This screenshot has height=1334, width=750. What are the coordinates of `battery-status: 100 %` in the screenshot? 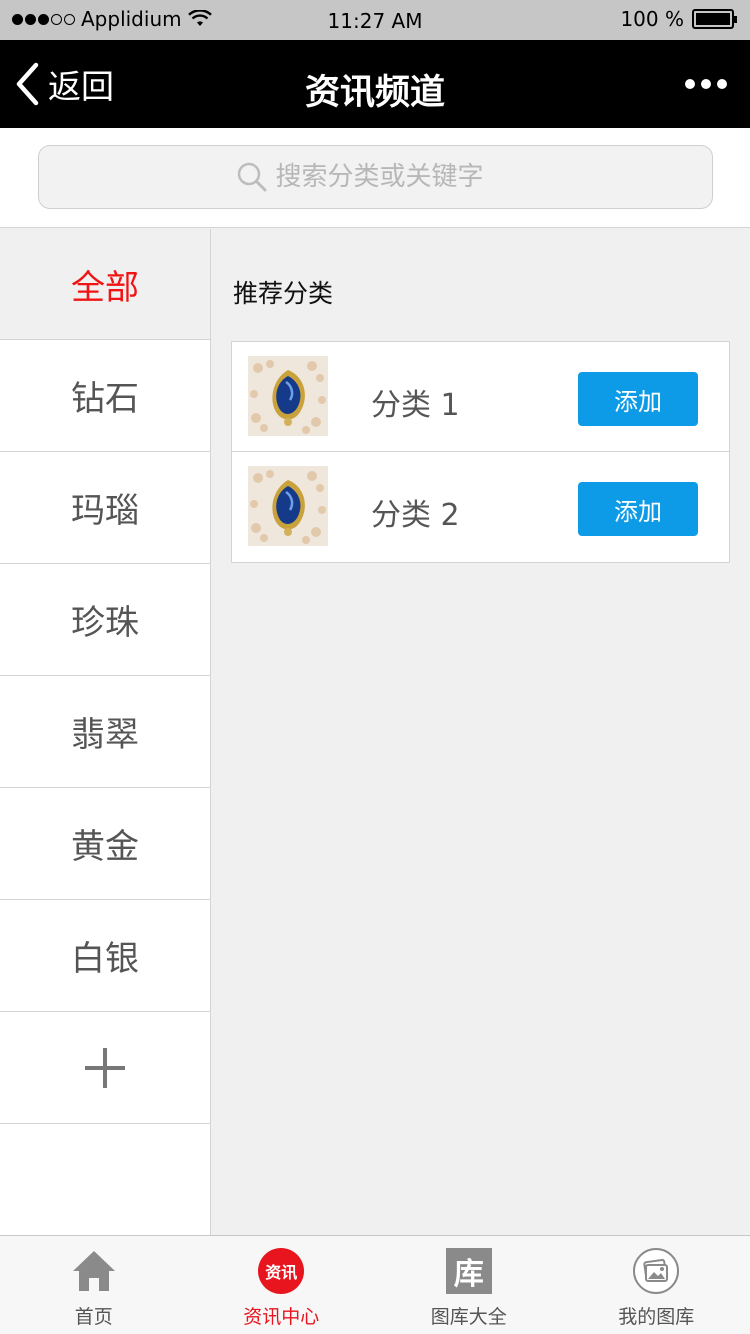 It's located at (678, 19).